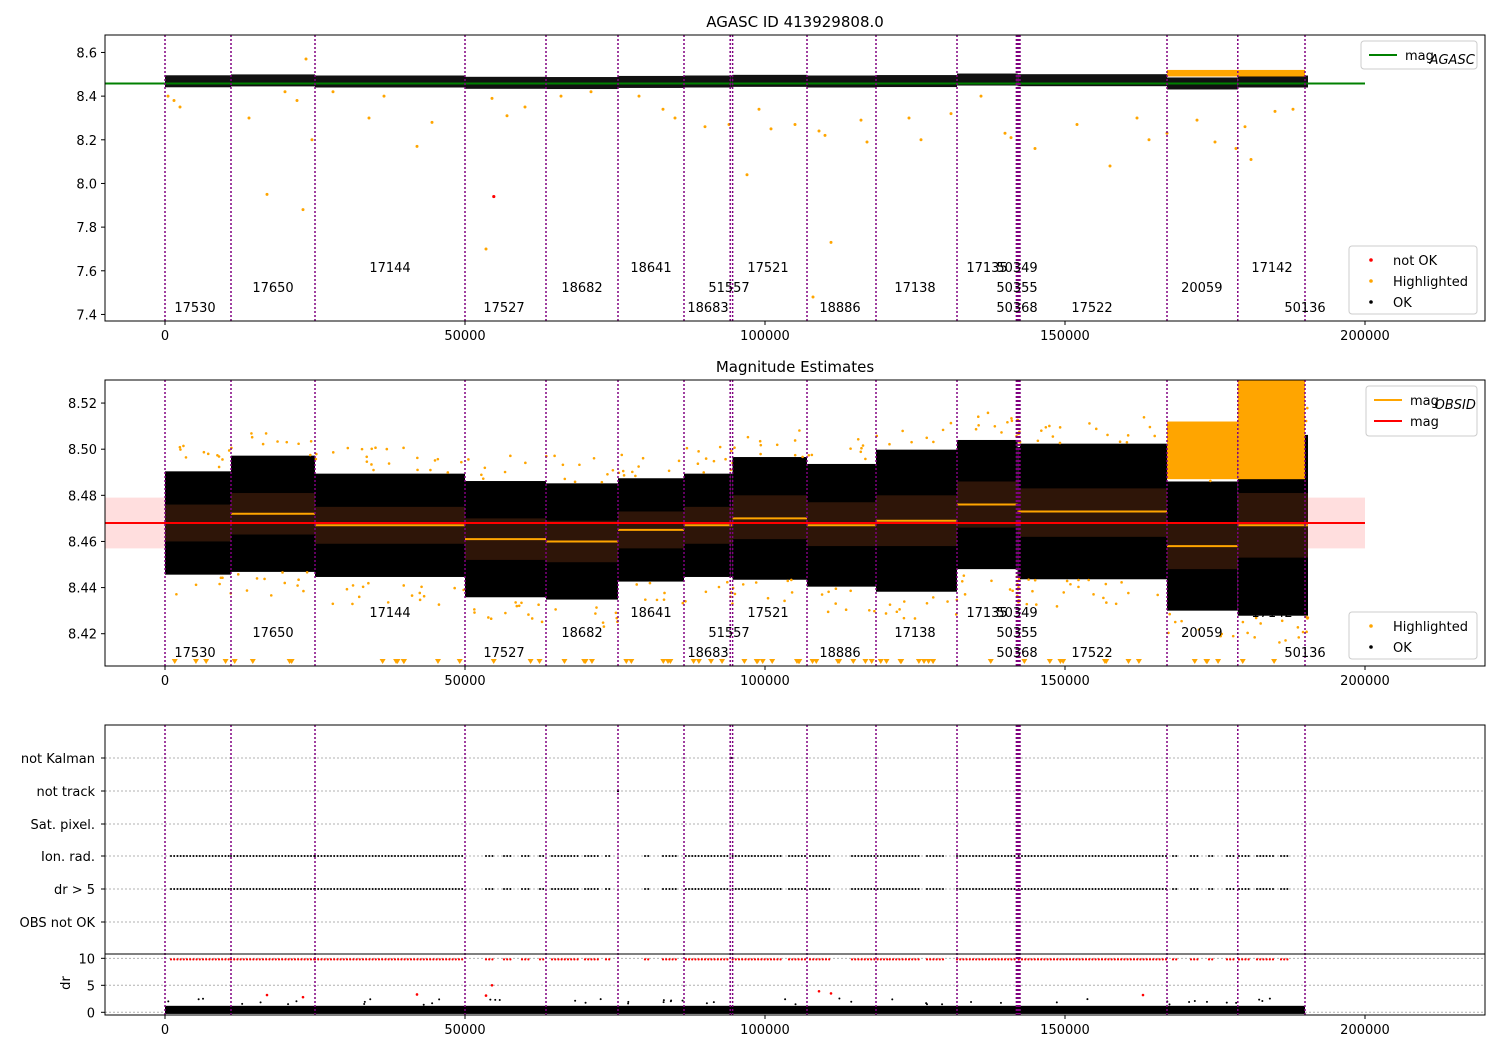  What do you see at coordinates (66, 983) in the screenshot?
I see `dr-axis-label: dr` at bounding box center [66, 983].